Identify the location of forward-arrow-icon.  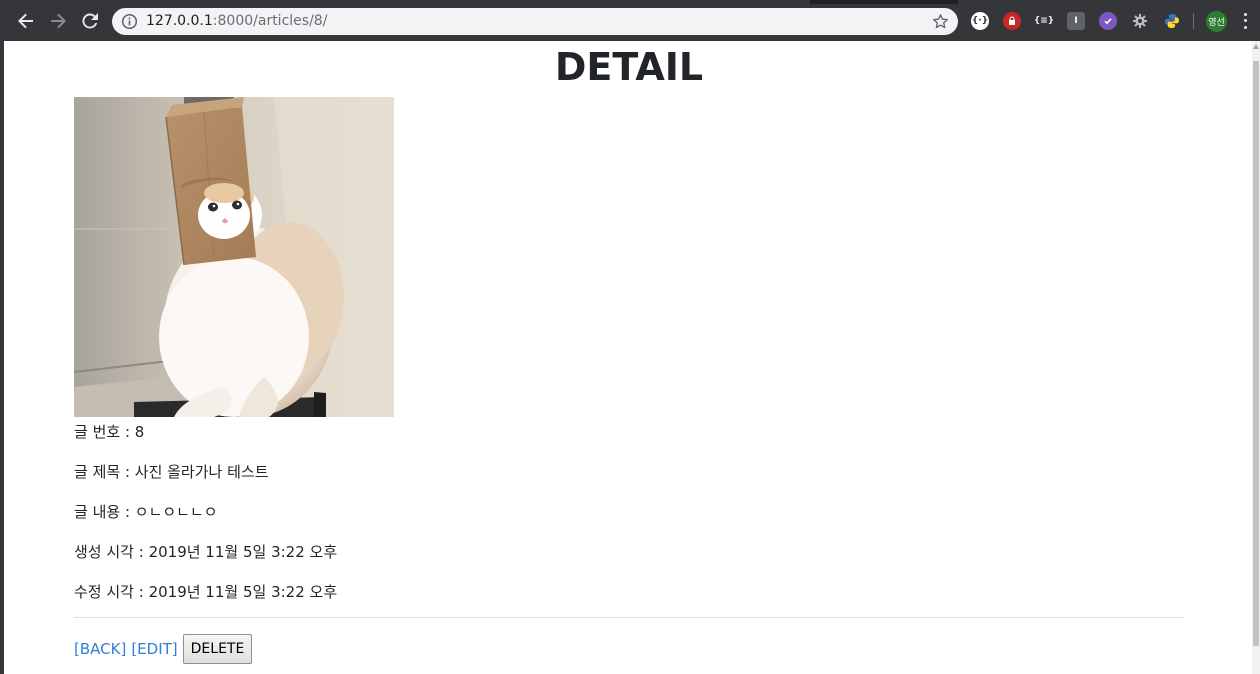
(58, 21).